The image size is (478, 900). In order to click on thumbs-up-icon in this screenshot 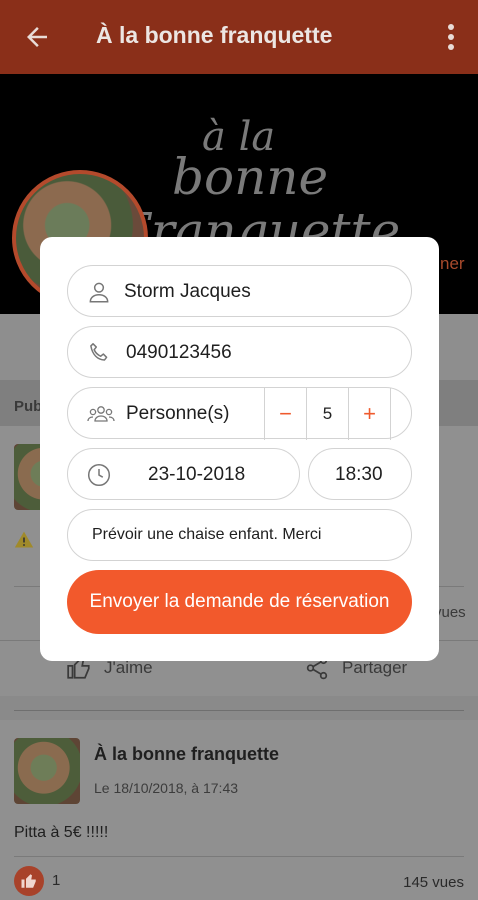, I will do `click(28, 881)`.